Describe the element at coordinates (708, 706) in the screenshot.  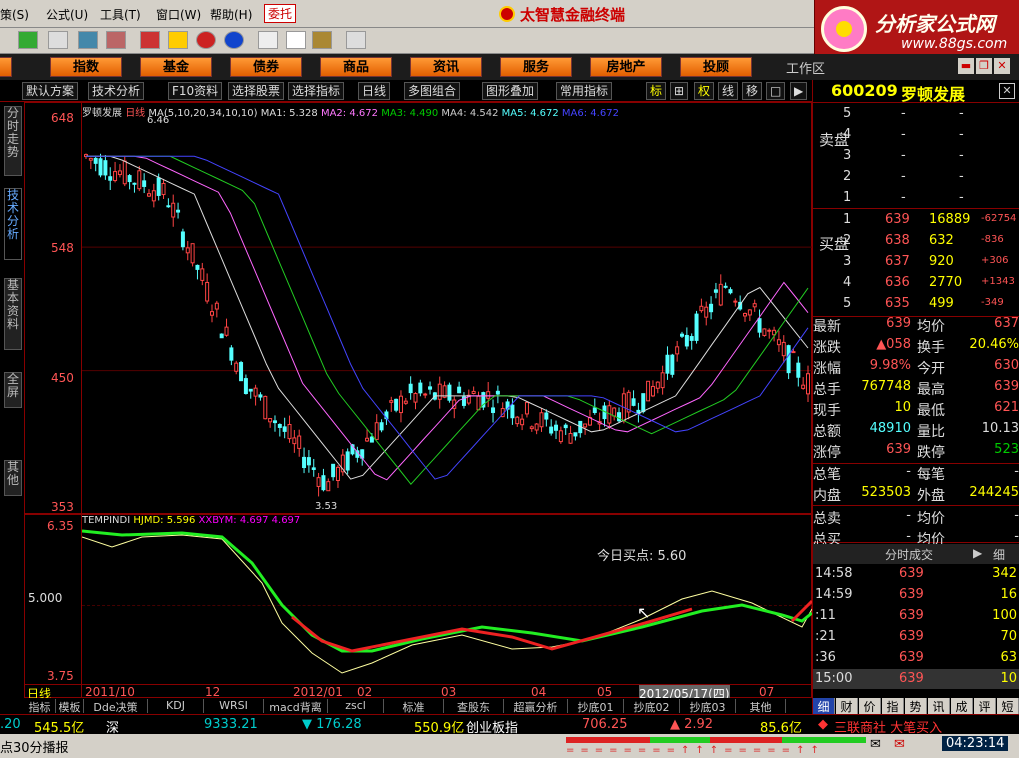
I see `tab-bottom03: 抄底03` at that location.